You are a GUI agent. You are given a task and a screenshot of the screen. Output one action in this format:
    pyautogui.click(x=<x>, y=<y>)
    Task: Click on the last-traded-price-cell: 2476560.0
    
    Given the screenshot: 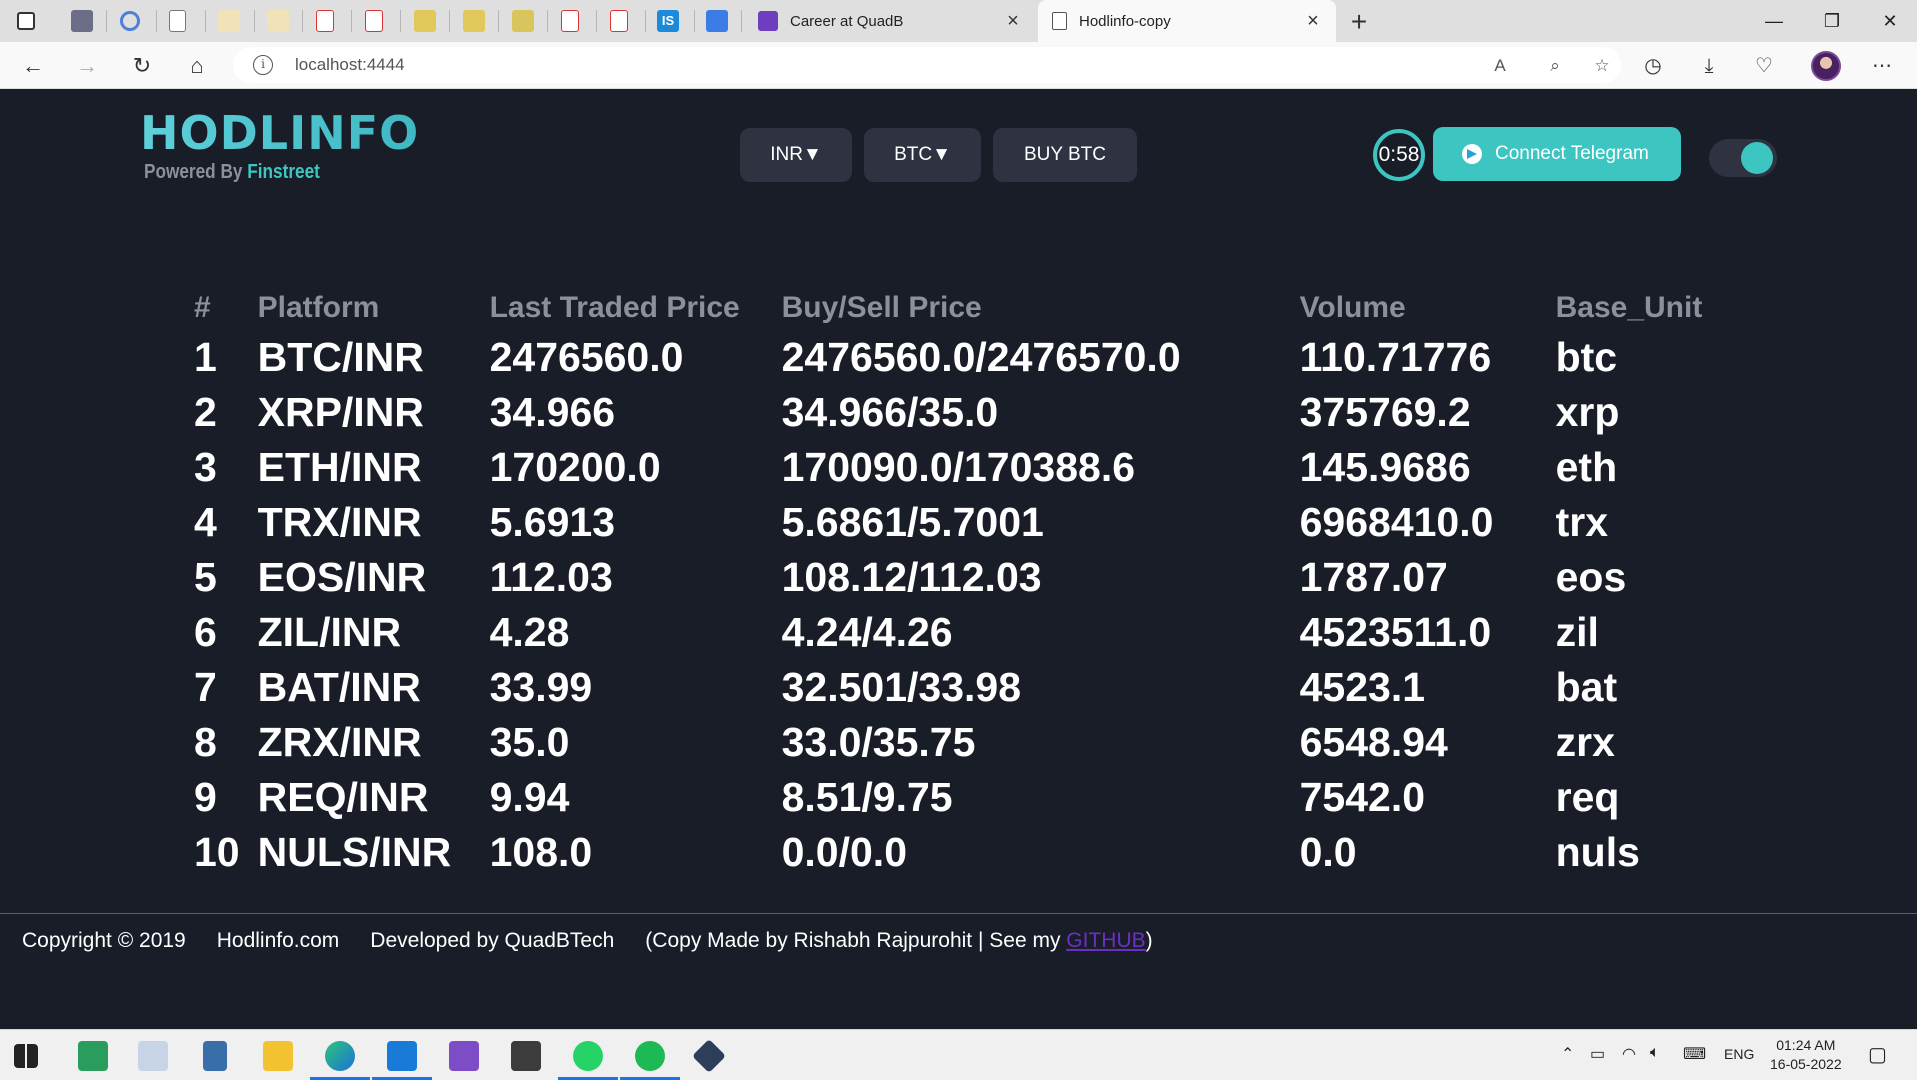 What is the action you would take?
    pyautogui.click(x=586, y=357)
    